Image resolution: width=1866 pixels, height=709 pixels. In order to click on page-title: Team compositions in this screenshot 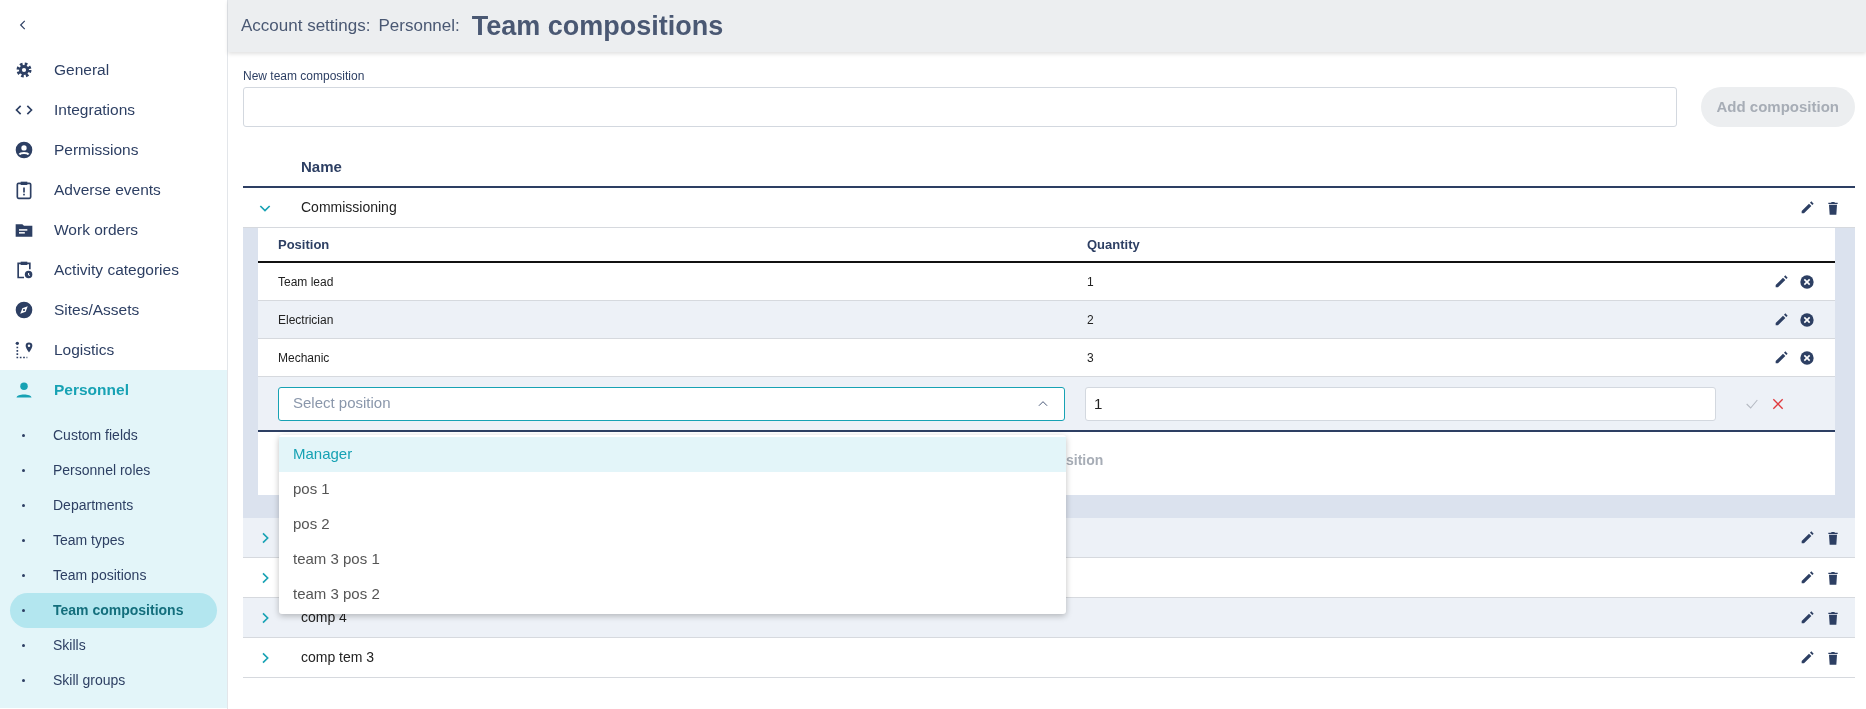, I will do `click(597, 26)`.